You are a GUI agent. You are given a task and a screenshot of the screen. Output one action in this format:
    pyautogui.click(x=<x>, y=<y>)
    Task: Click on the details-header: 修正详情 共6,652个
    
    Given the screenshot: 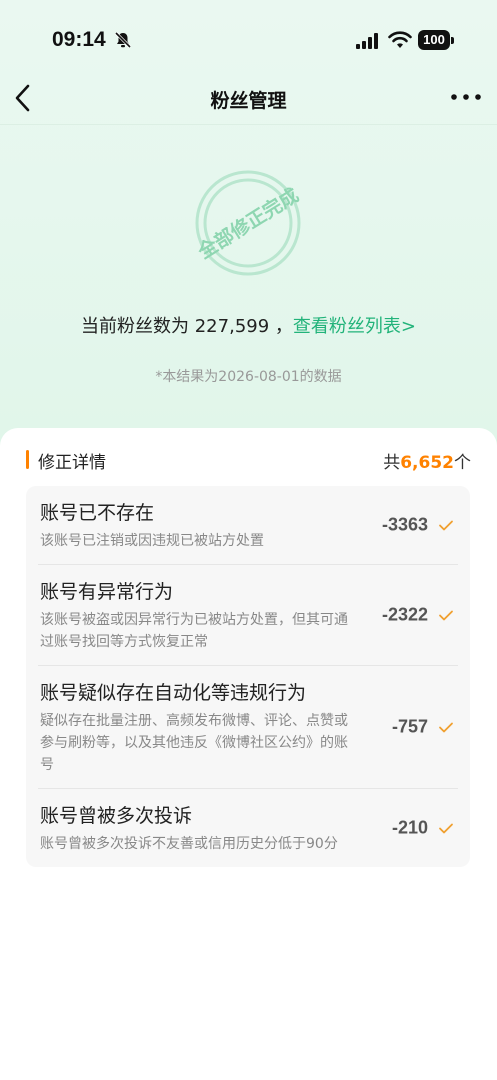 What is the action you would take?
    pyautogui.click(x=248, y=460)
    